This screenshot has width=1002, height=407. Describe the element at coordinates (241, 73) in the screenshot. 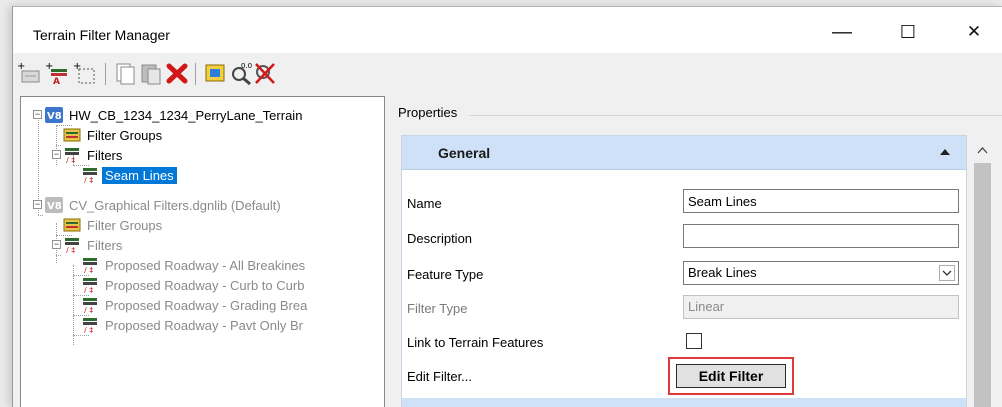

I see `preview-icon: 0.0` at that location.